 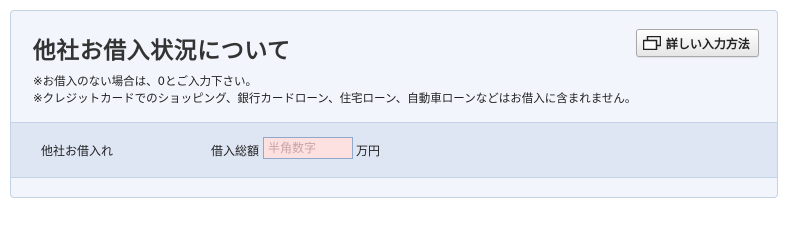 I want to click on overlapping-windows-icon, so click(x=651, y=43).